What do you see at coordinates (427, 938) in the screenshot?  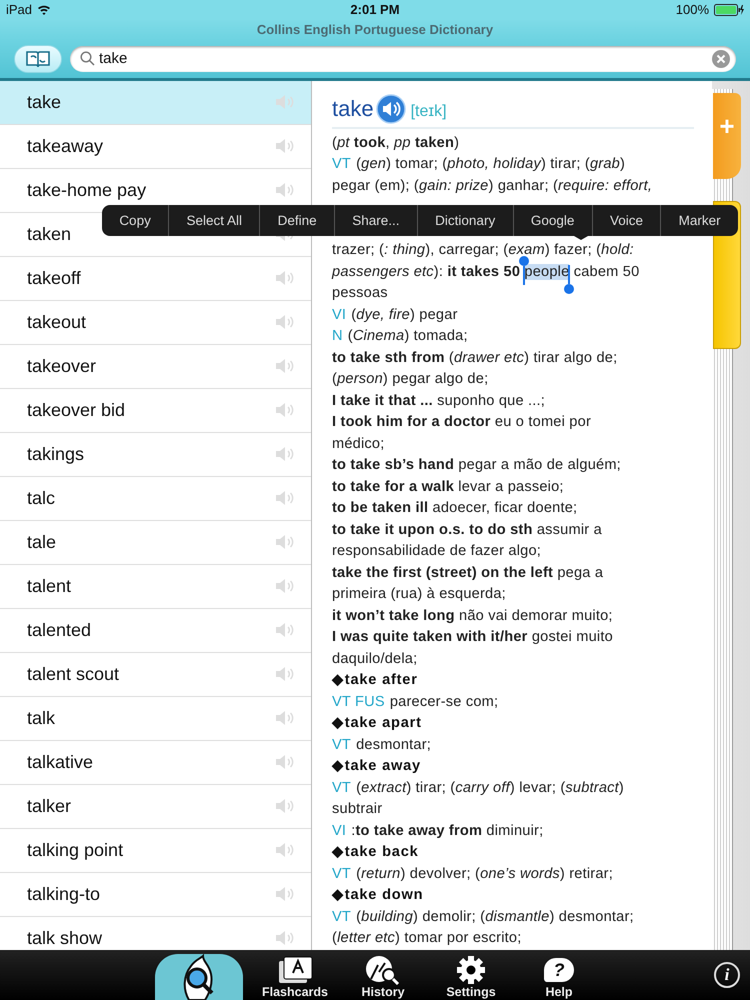 I see `entry-line: (letter etc) tomar por escrito;` at bounding box center [427, 938].